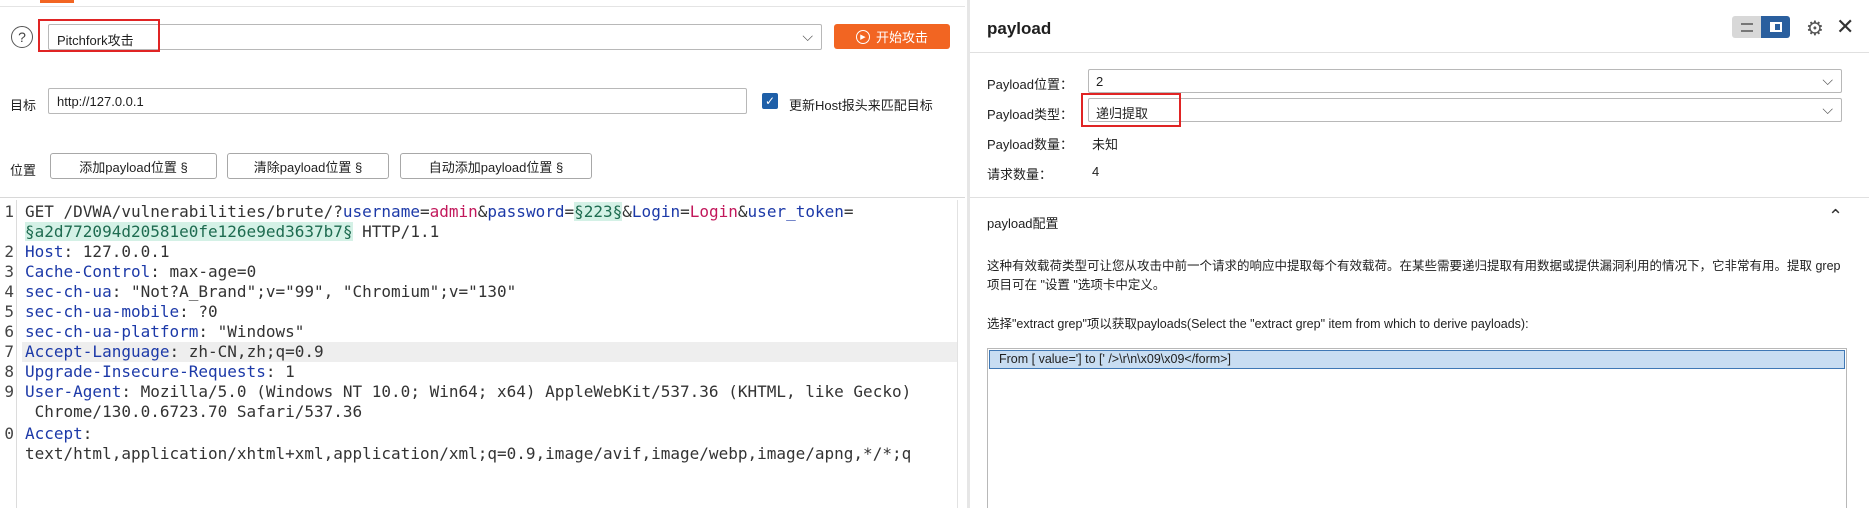 Image resolution: width=1869 pixels, height=508 pixels. What do you see at coordinates (1815, 28) in the screenshot?
I see `gear-icon: ⚙` at bounding box center [1815, 28].